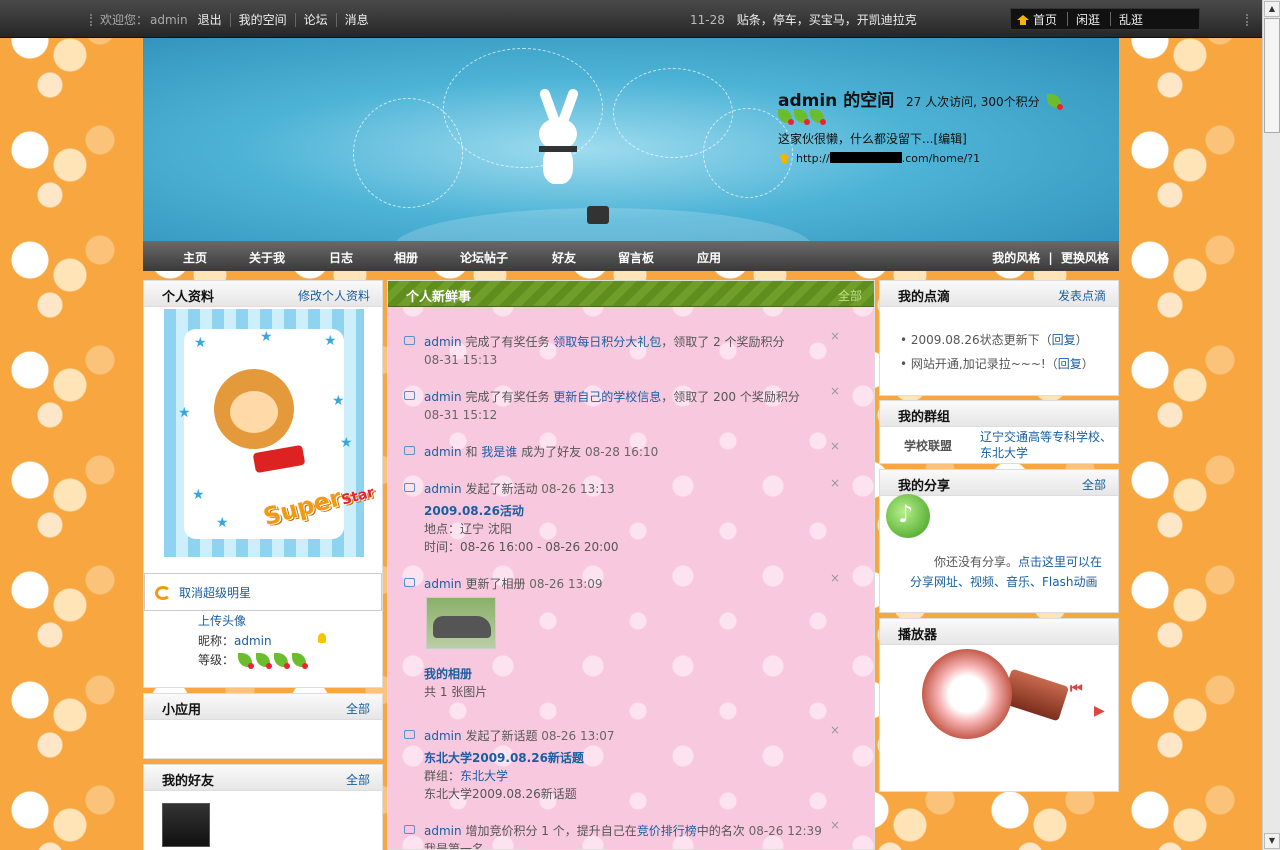  What do you see at coordinates (253, 641) in the screenshot?
I see `nickname-link: admin` at bounding box center [253, 641].